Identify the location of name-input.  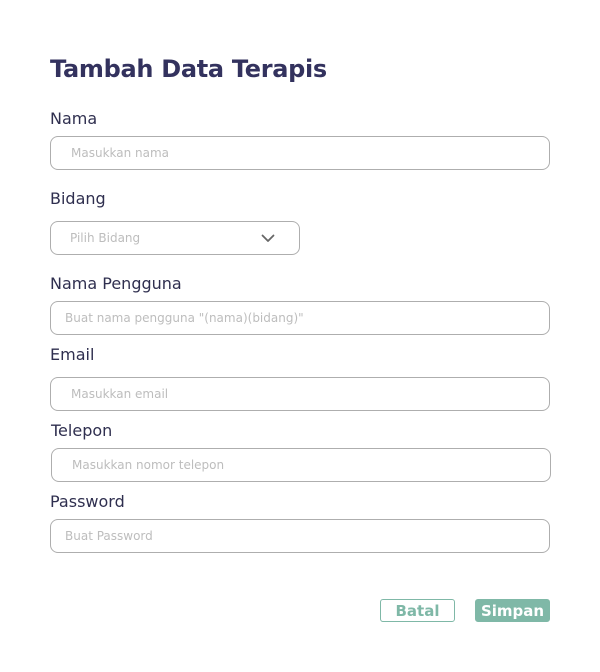
(310, 153).